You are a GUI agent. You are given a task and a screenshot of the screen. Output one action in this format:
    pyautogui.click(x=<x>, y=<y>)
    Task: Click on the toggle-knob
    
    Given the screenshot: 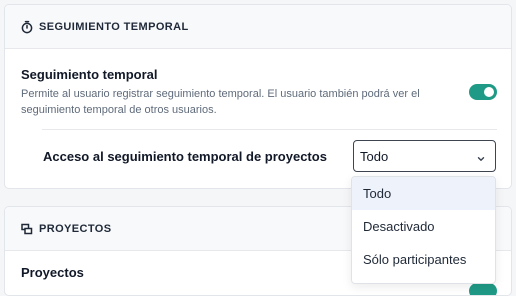 What is the action you would take?
    pyautogui.click(x=489, y=92)
    